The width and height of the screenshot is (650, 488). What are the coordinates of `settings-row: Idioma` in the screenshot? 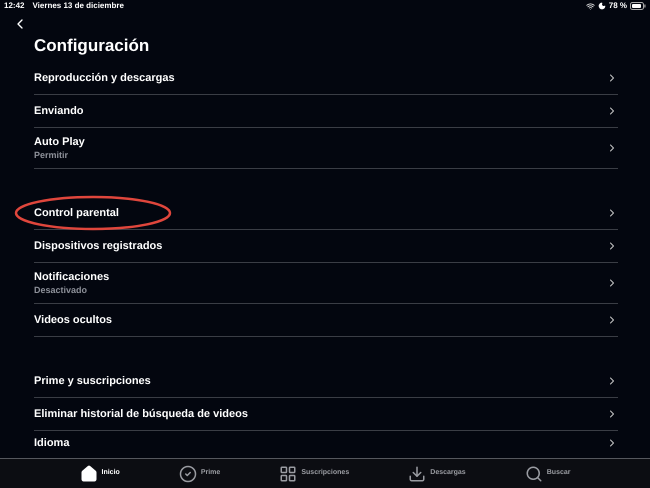 It's located at (326, 443).